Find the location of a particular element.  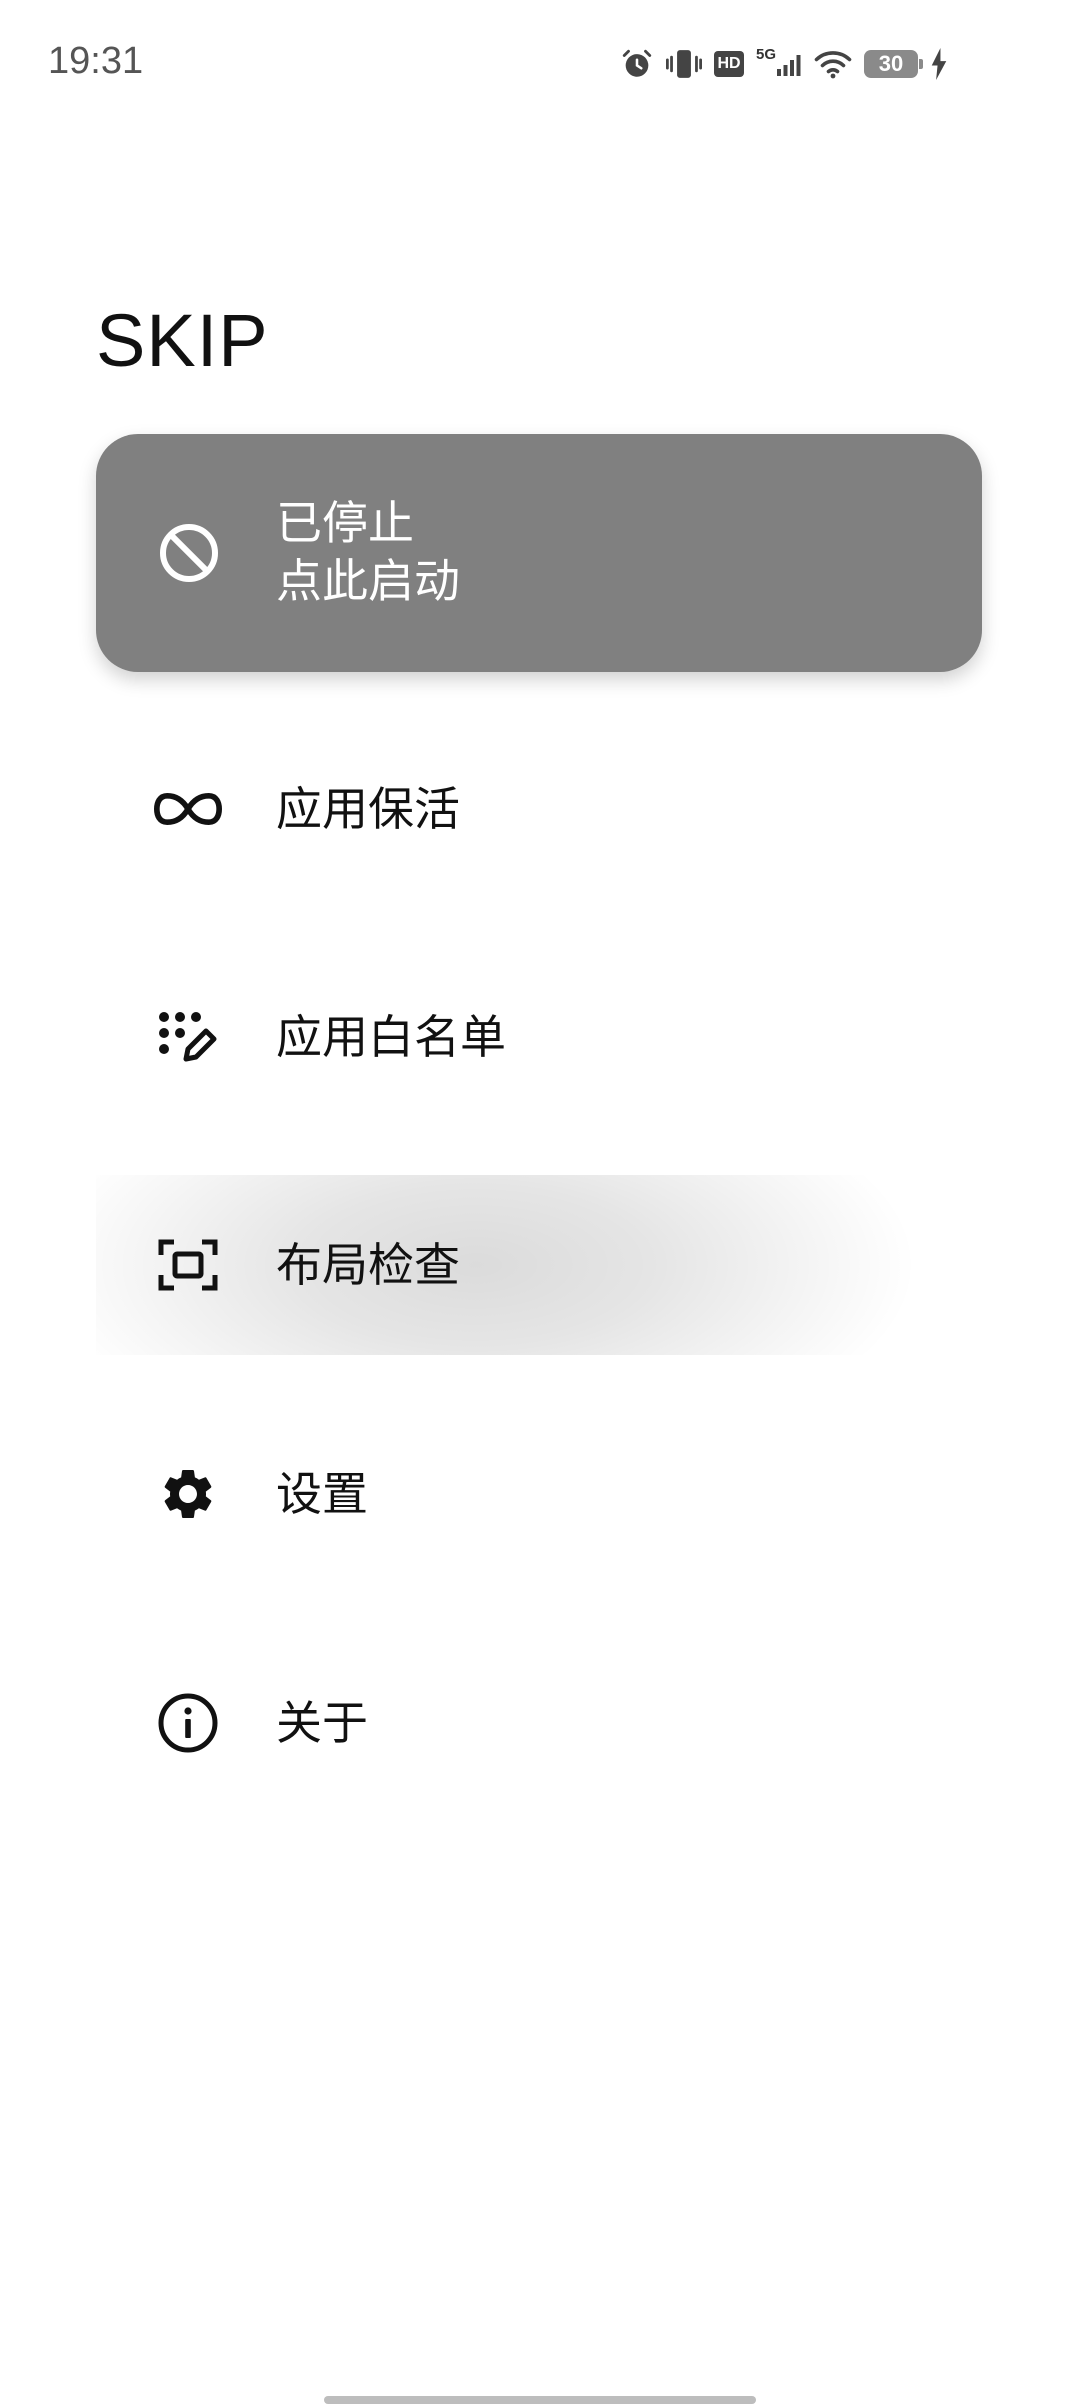

menu-item-settings: 设置 is located at coordinates (539, 1494).